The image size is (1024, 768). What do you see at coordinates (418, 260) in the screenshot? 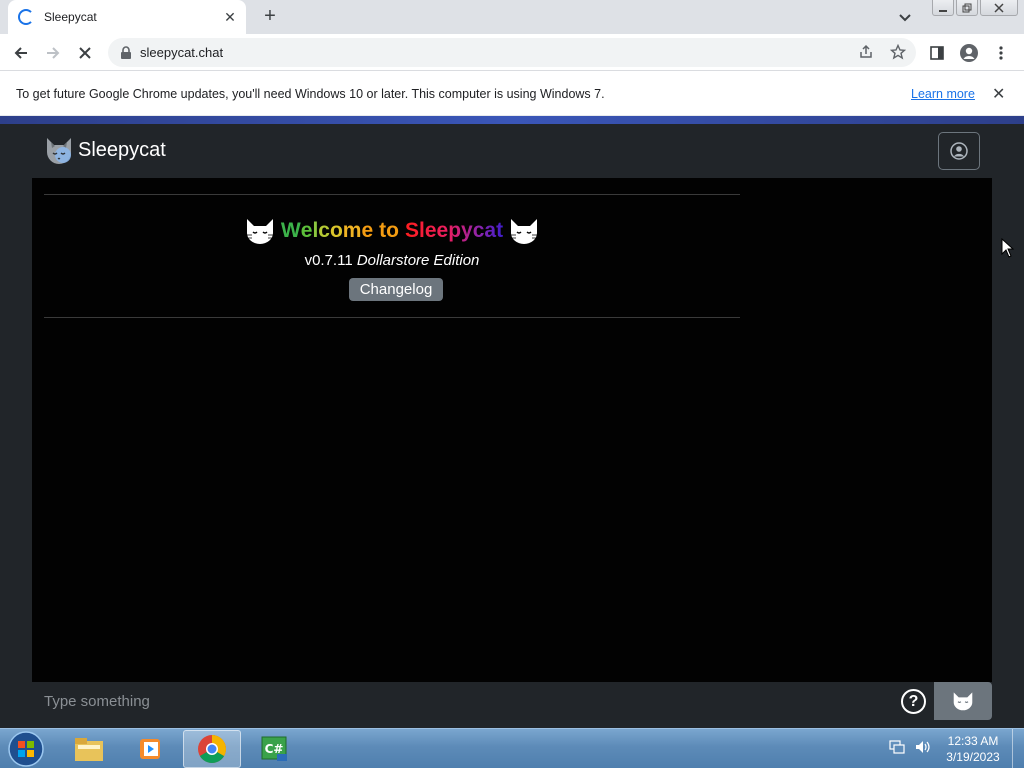
I see `edition-name: Dollarstore Edition` at bounding box center [418, 260].